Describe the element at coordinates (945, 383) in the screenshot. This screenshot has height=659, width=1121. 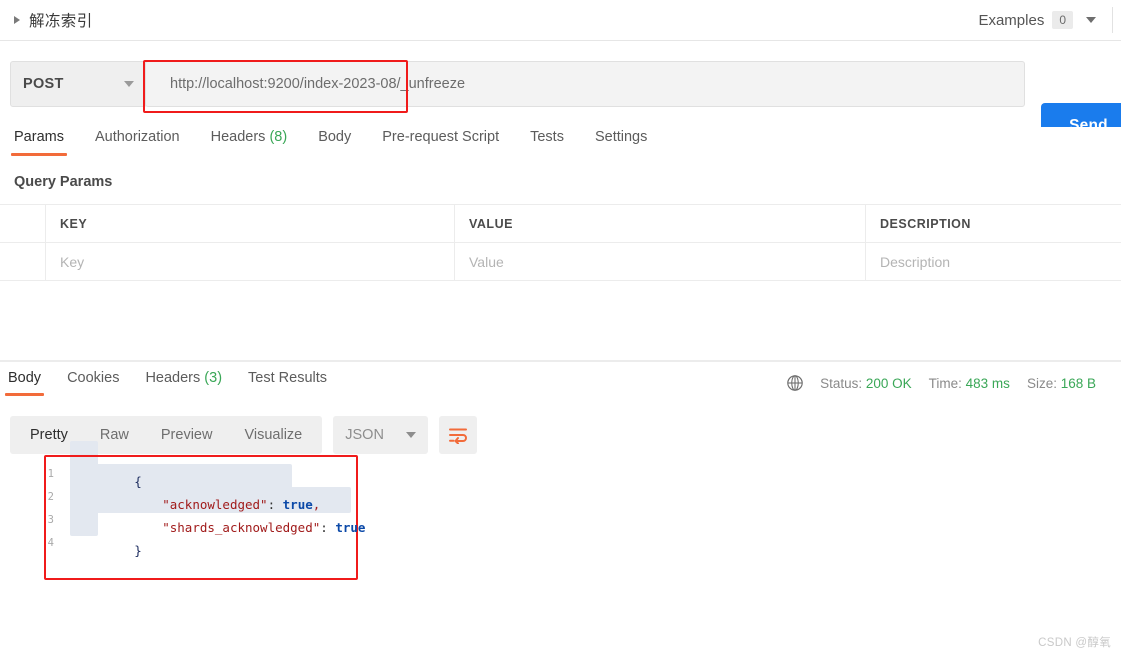
I see `time-label: Time:` at that location.